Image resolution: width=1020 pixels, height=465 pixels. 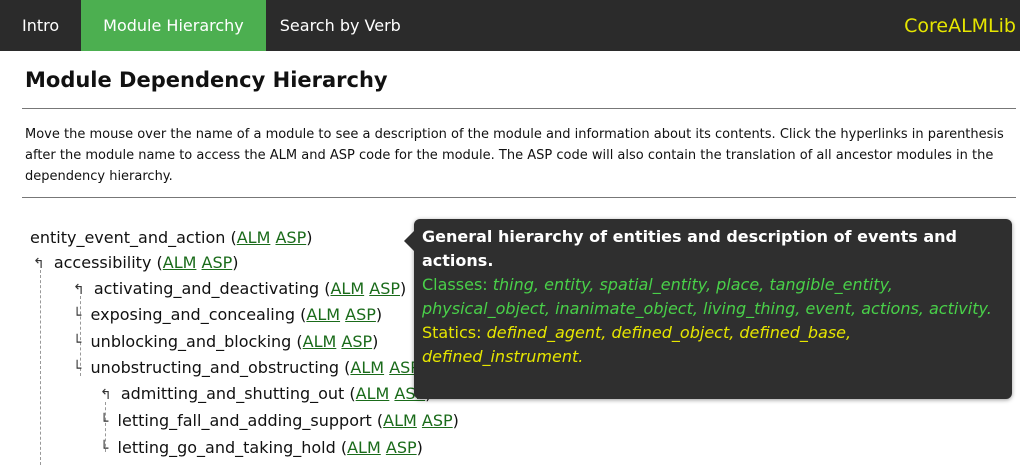 What do you see at coordinates (227, 447) in the screenshot?
I see `module-name: letting_go_and_taking_hold` at bounding box center [227, 447].